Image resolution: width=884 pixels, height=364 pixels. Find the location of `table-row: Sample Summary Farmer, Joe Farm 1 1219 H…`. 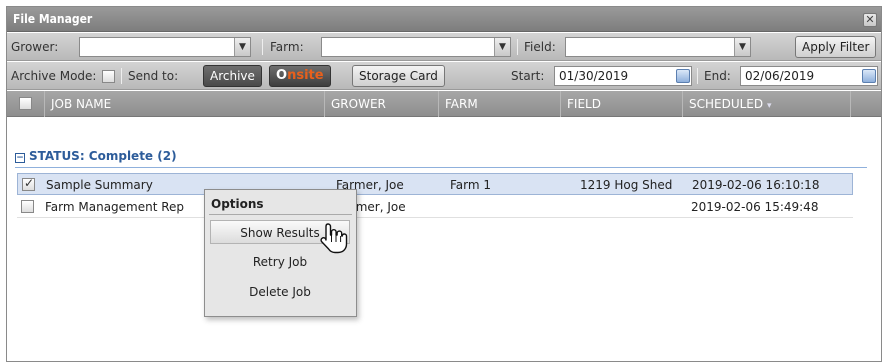

table-row: Sample Summary Farmer, Joe Farm 1 1219 H… is located at coordinates (435, 184).